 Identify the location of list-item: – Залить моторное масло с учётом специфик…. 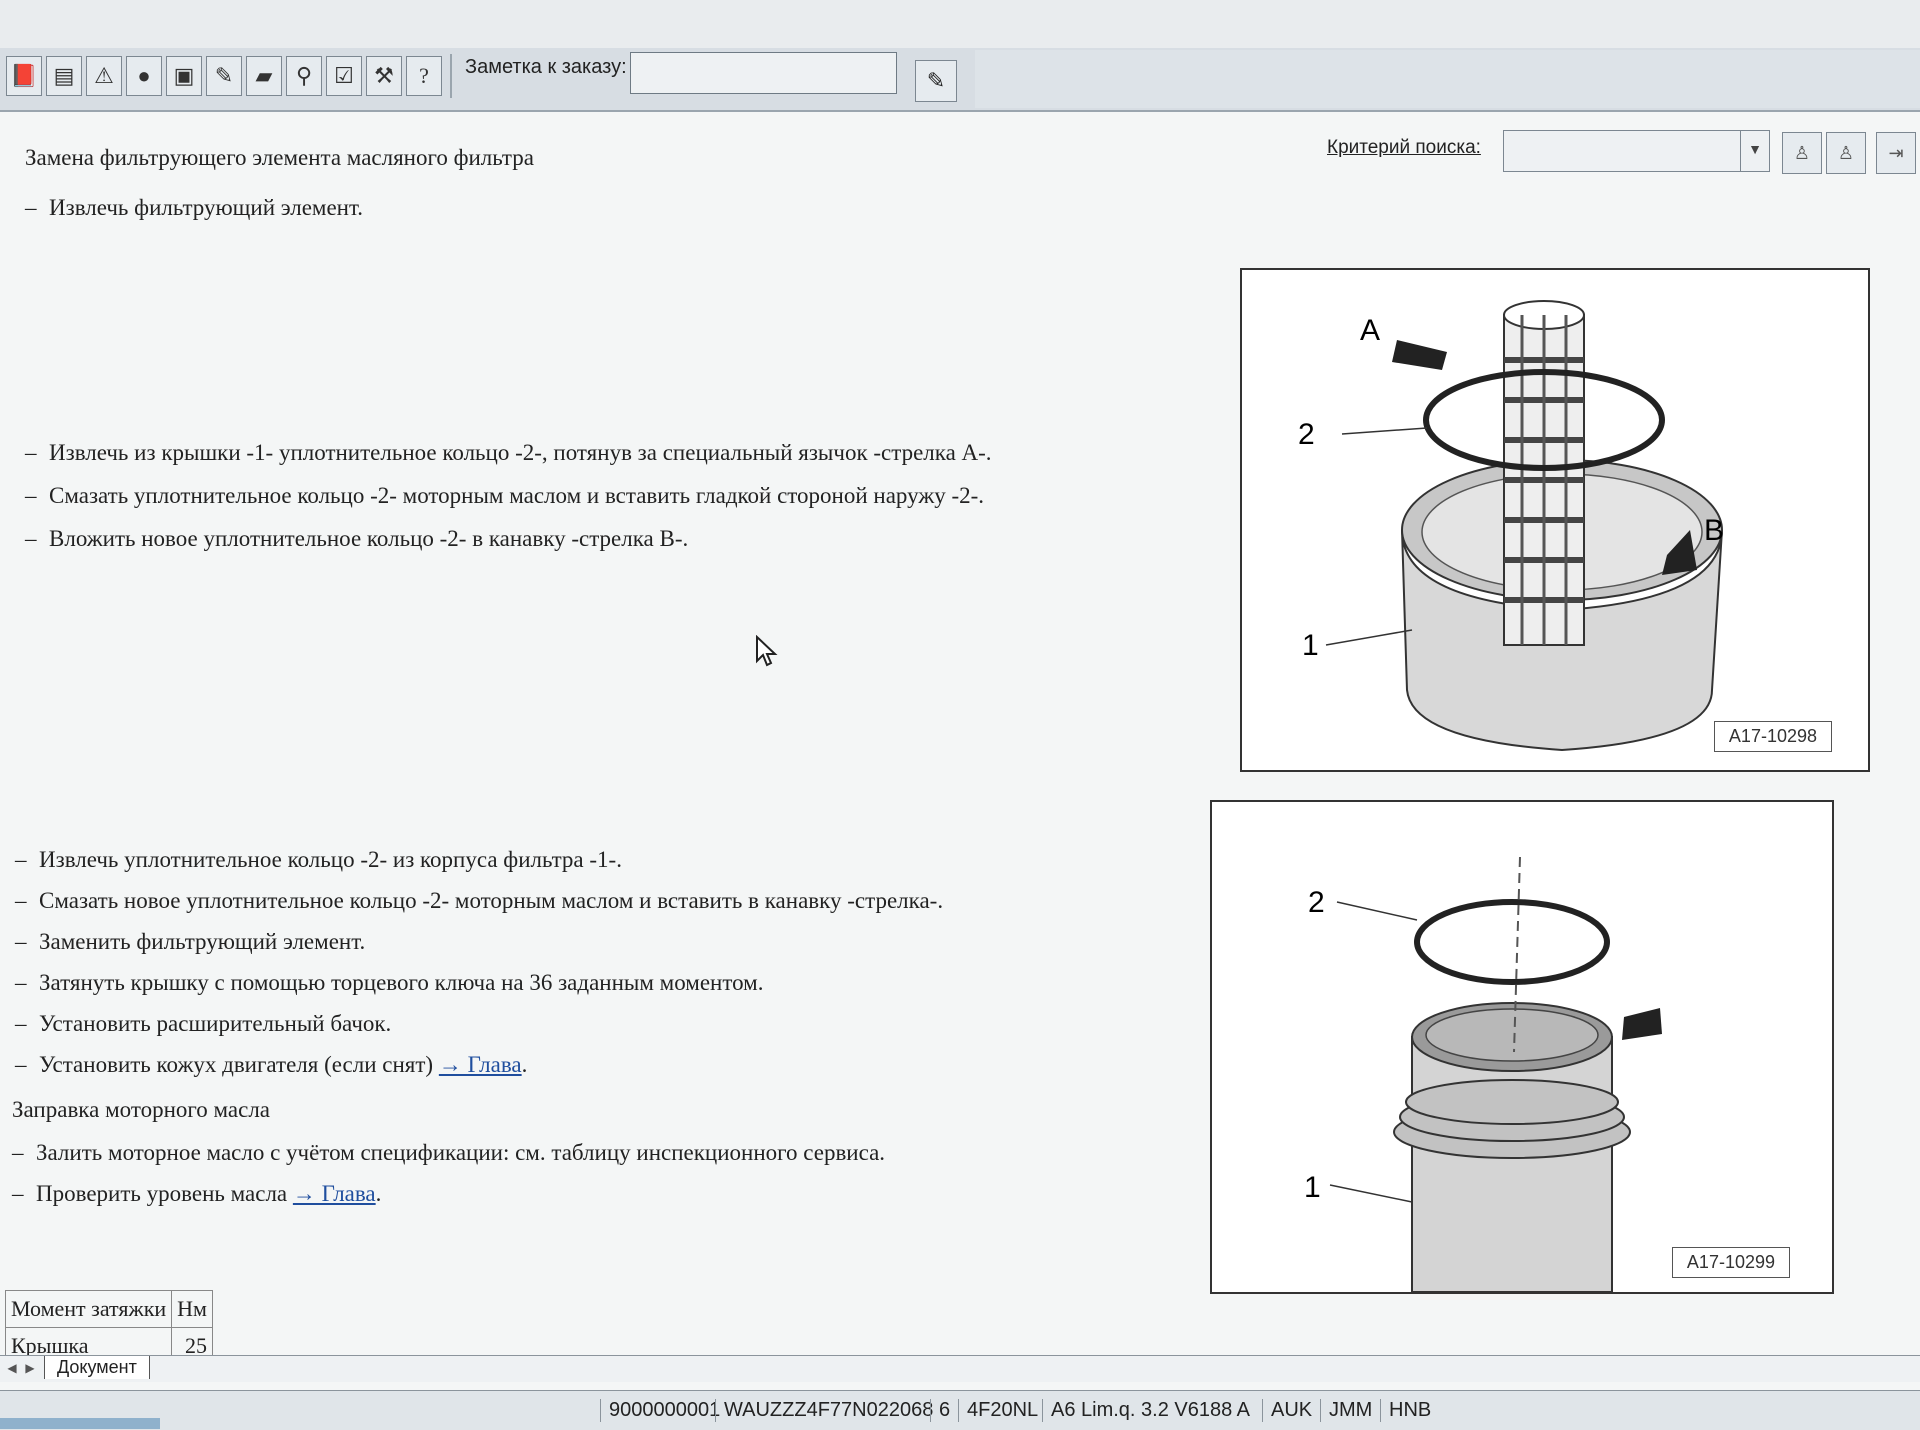
(449, 1152).